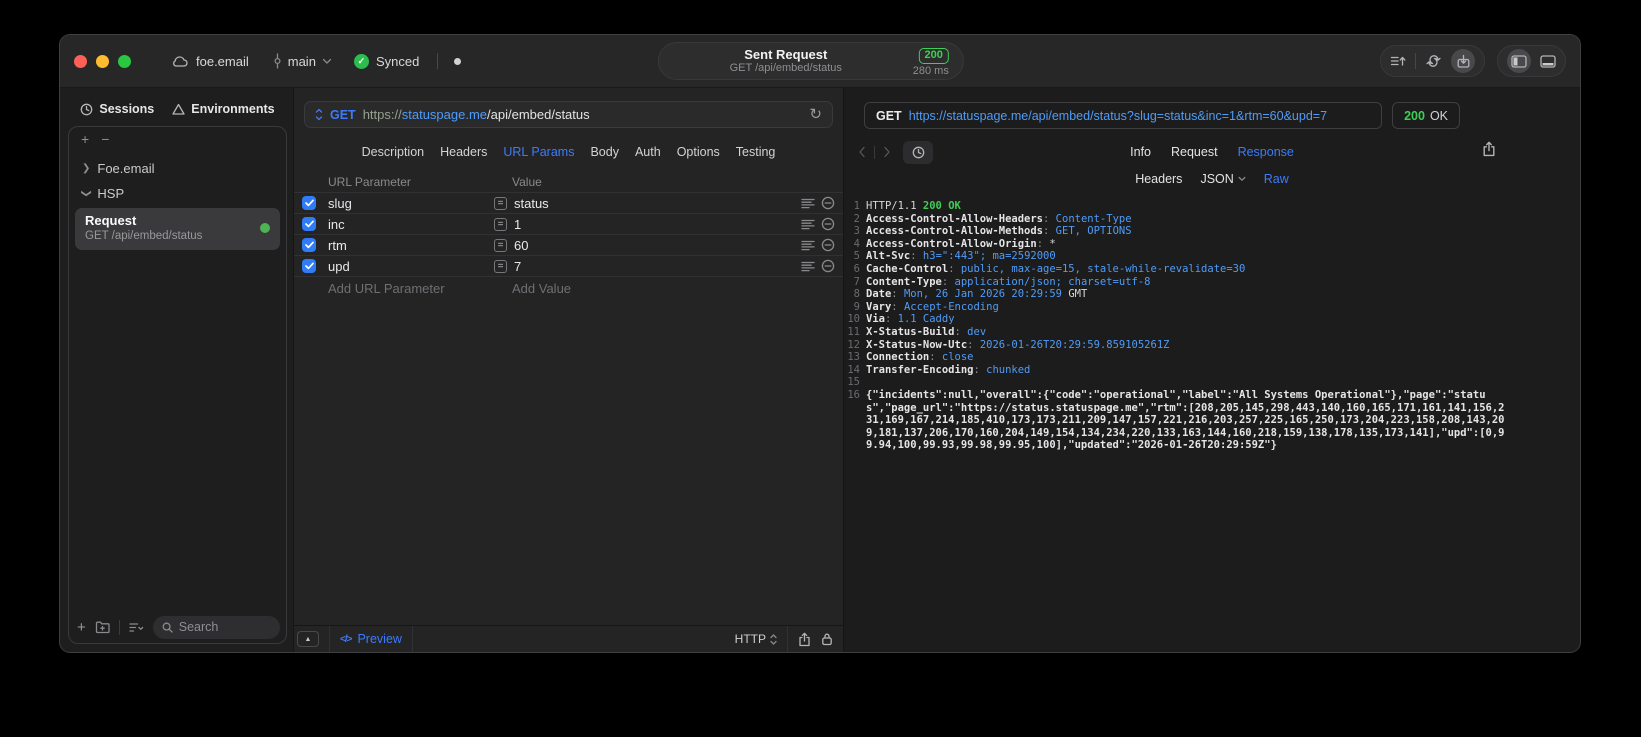  Describe the element at coordinates (604, 152) in the screenshot. I see `tab-body: Body` at that location.